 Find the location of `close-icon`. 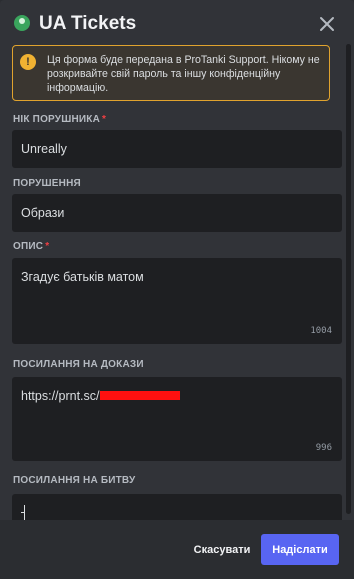

close-icon is located at coordinates (327, 24).